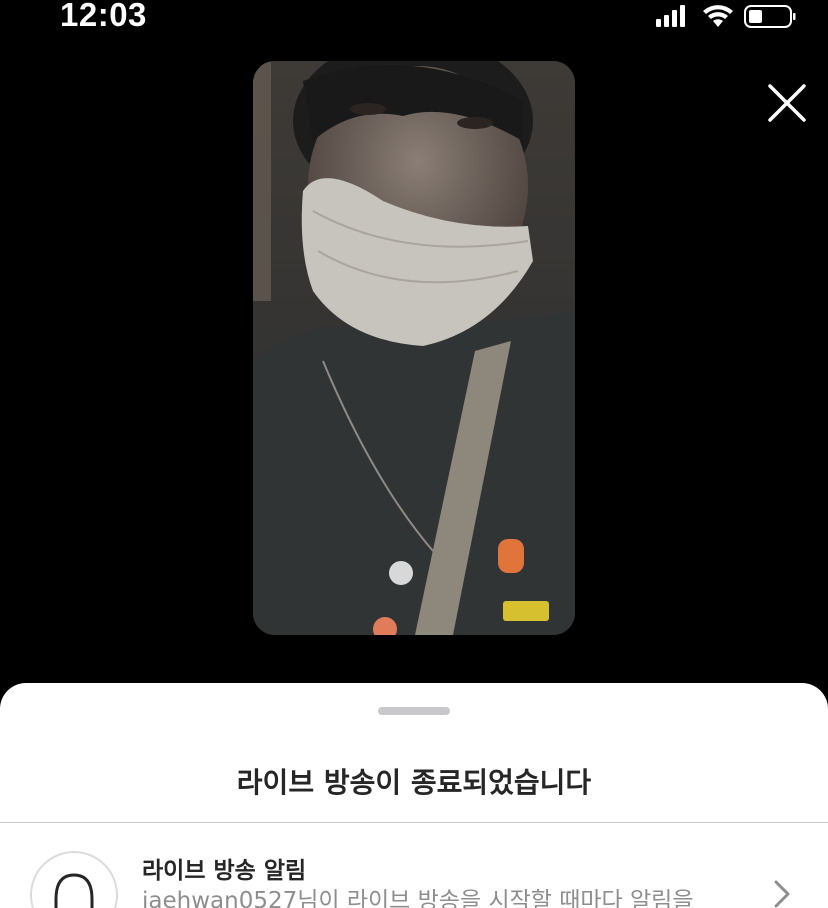 The width and height of the screenshot is (828, 908). I want to click on sheet-title: 라이브 방송이 종료되었습니다, so click(414, 782).